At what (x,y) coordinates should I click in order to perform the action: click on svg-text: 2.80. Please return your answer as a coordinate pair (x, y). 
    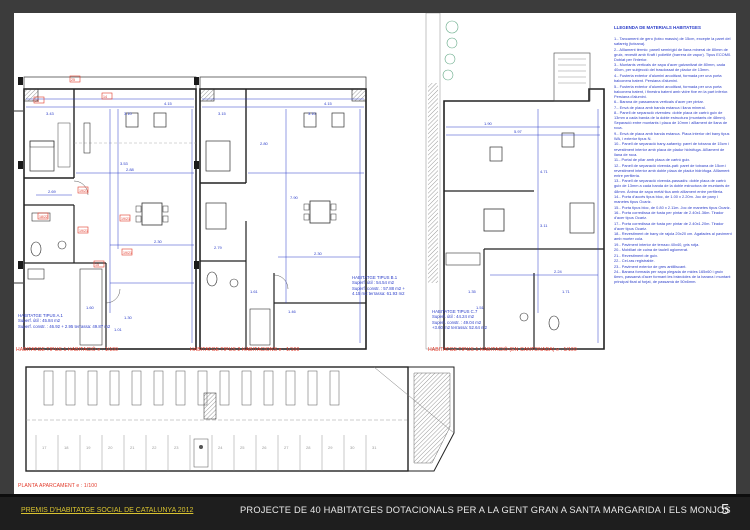
    Looking at the image, I should click on (264, 143).